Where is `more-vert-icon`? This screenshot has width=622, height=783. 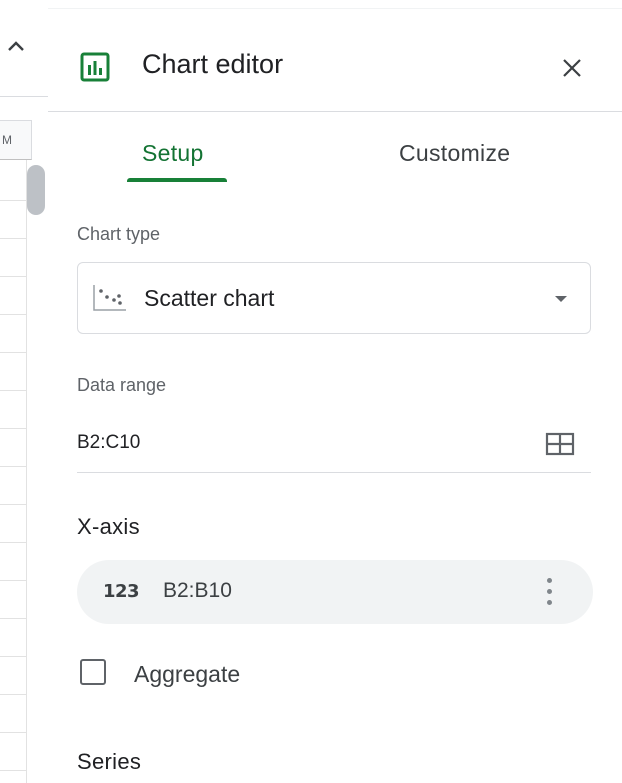 more-vert-icon is located at coordinates (549, 592).